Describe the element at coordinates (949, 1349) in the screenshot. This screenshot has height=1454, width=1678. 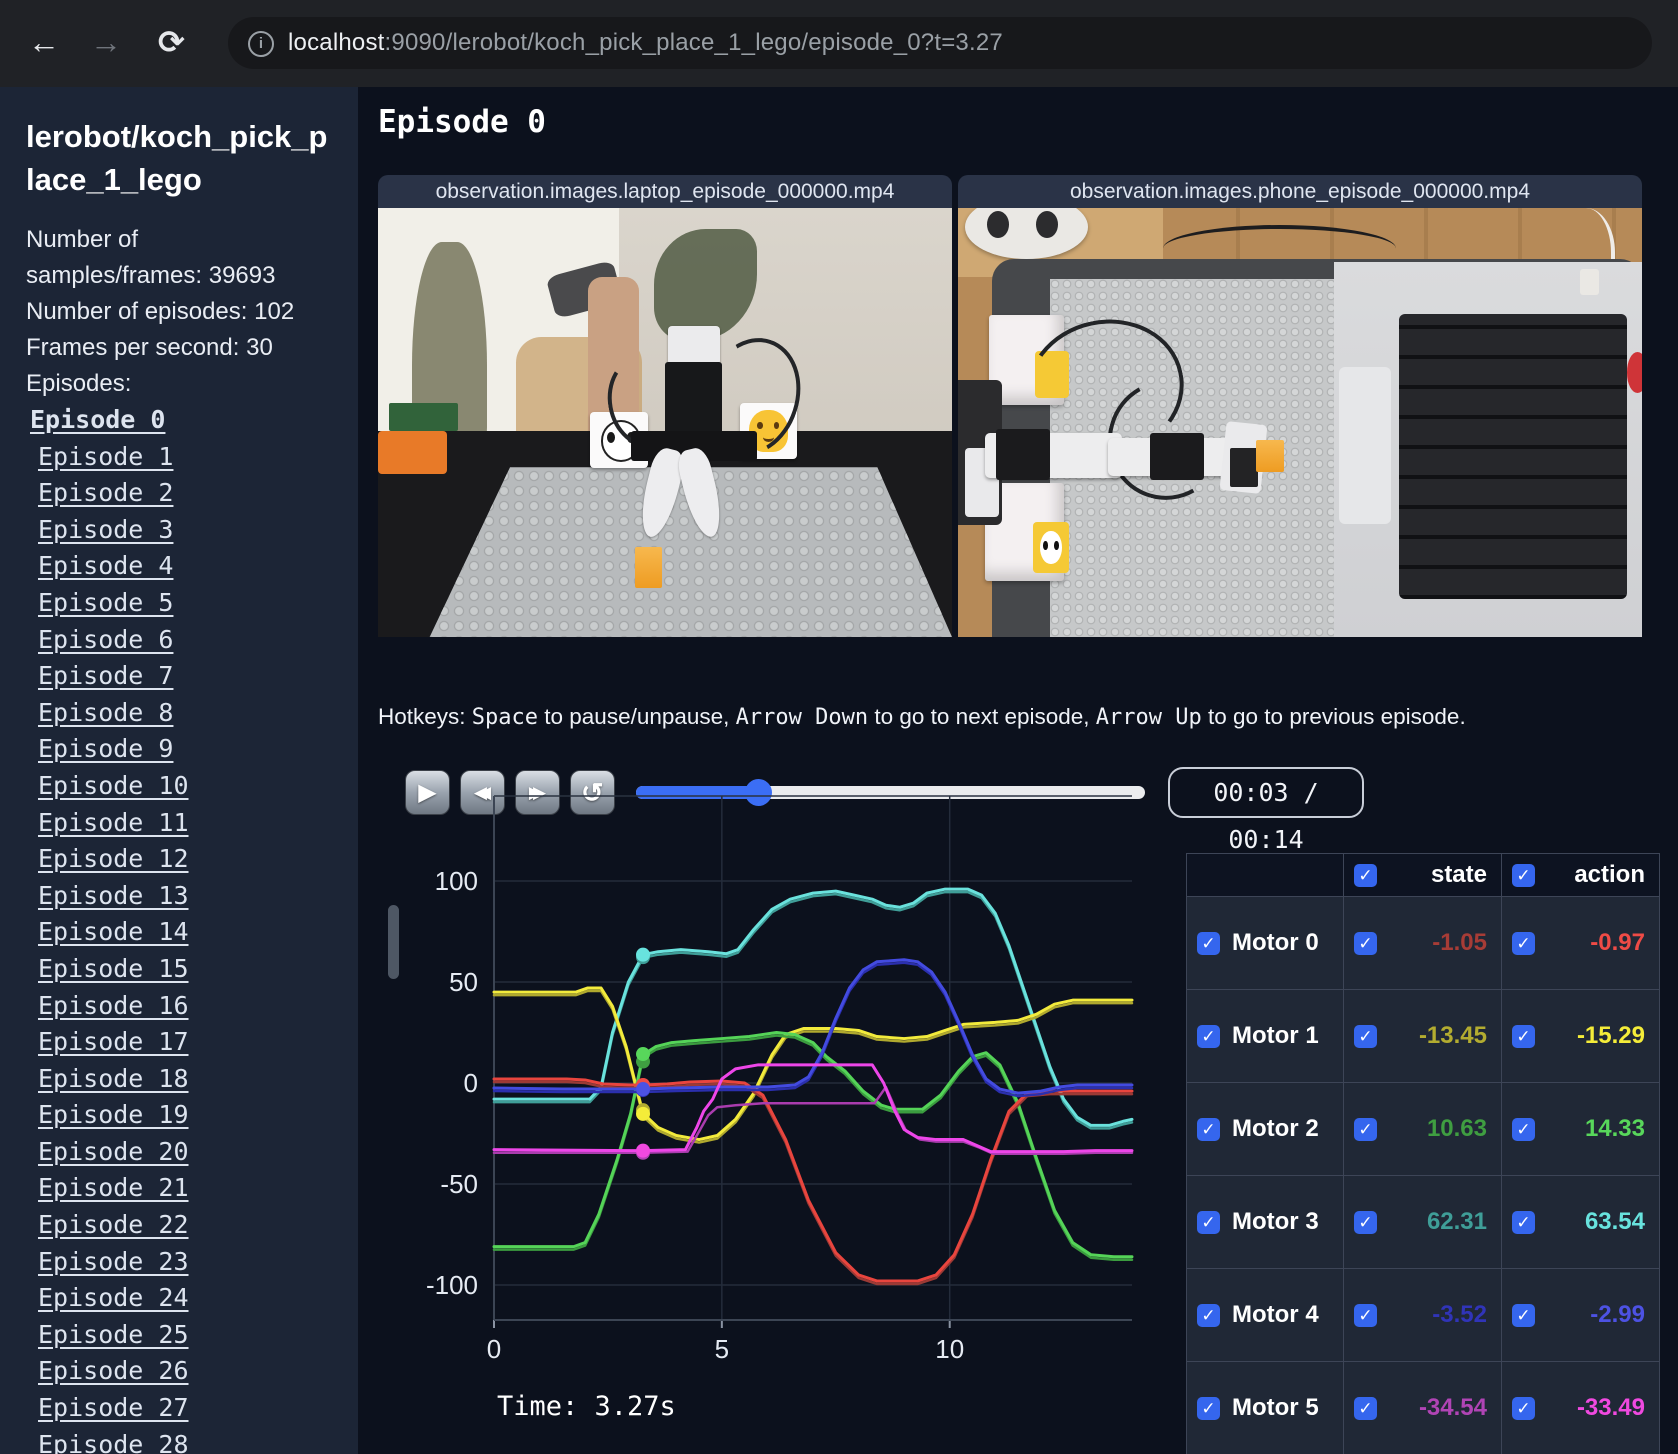
I see `chart-tick-label: 10` at that location.